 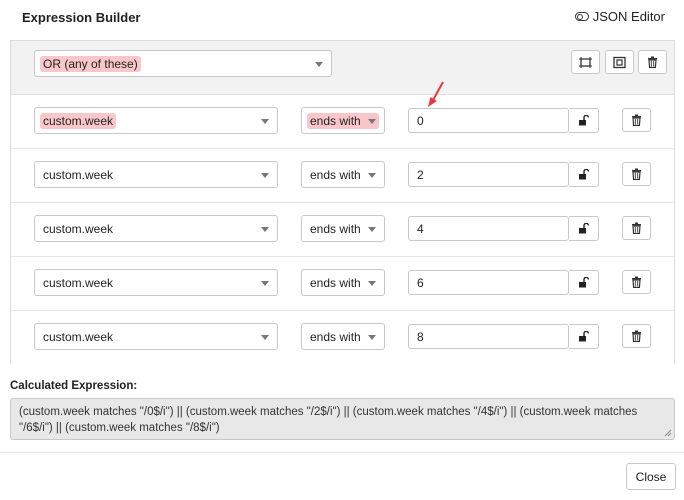 I want to click on add-group-icon, so click(x=619, y=62).